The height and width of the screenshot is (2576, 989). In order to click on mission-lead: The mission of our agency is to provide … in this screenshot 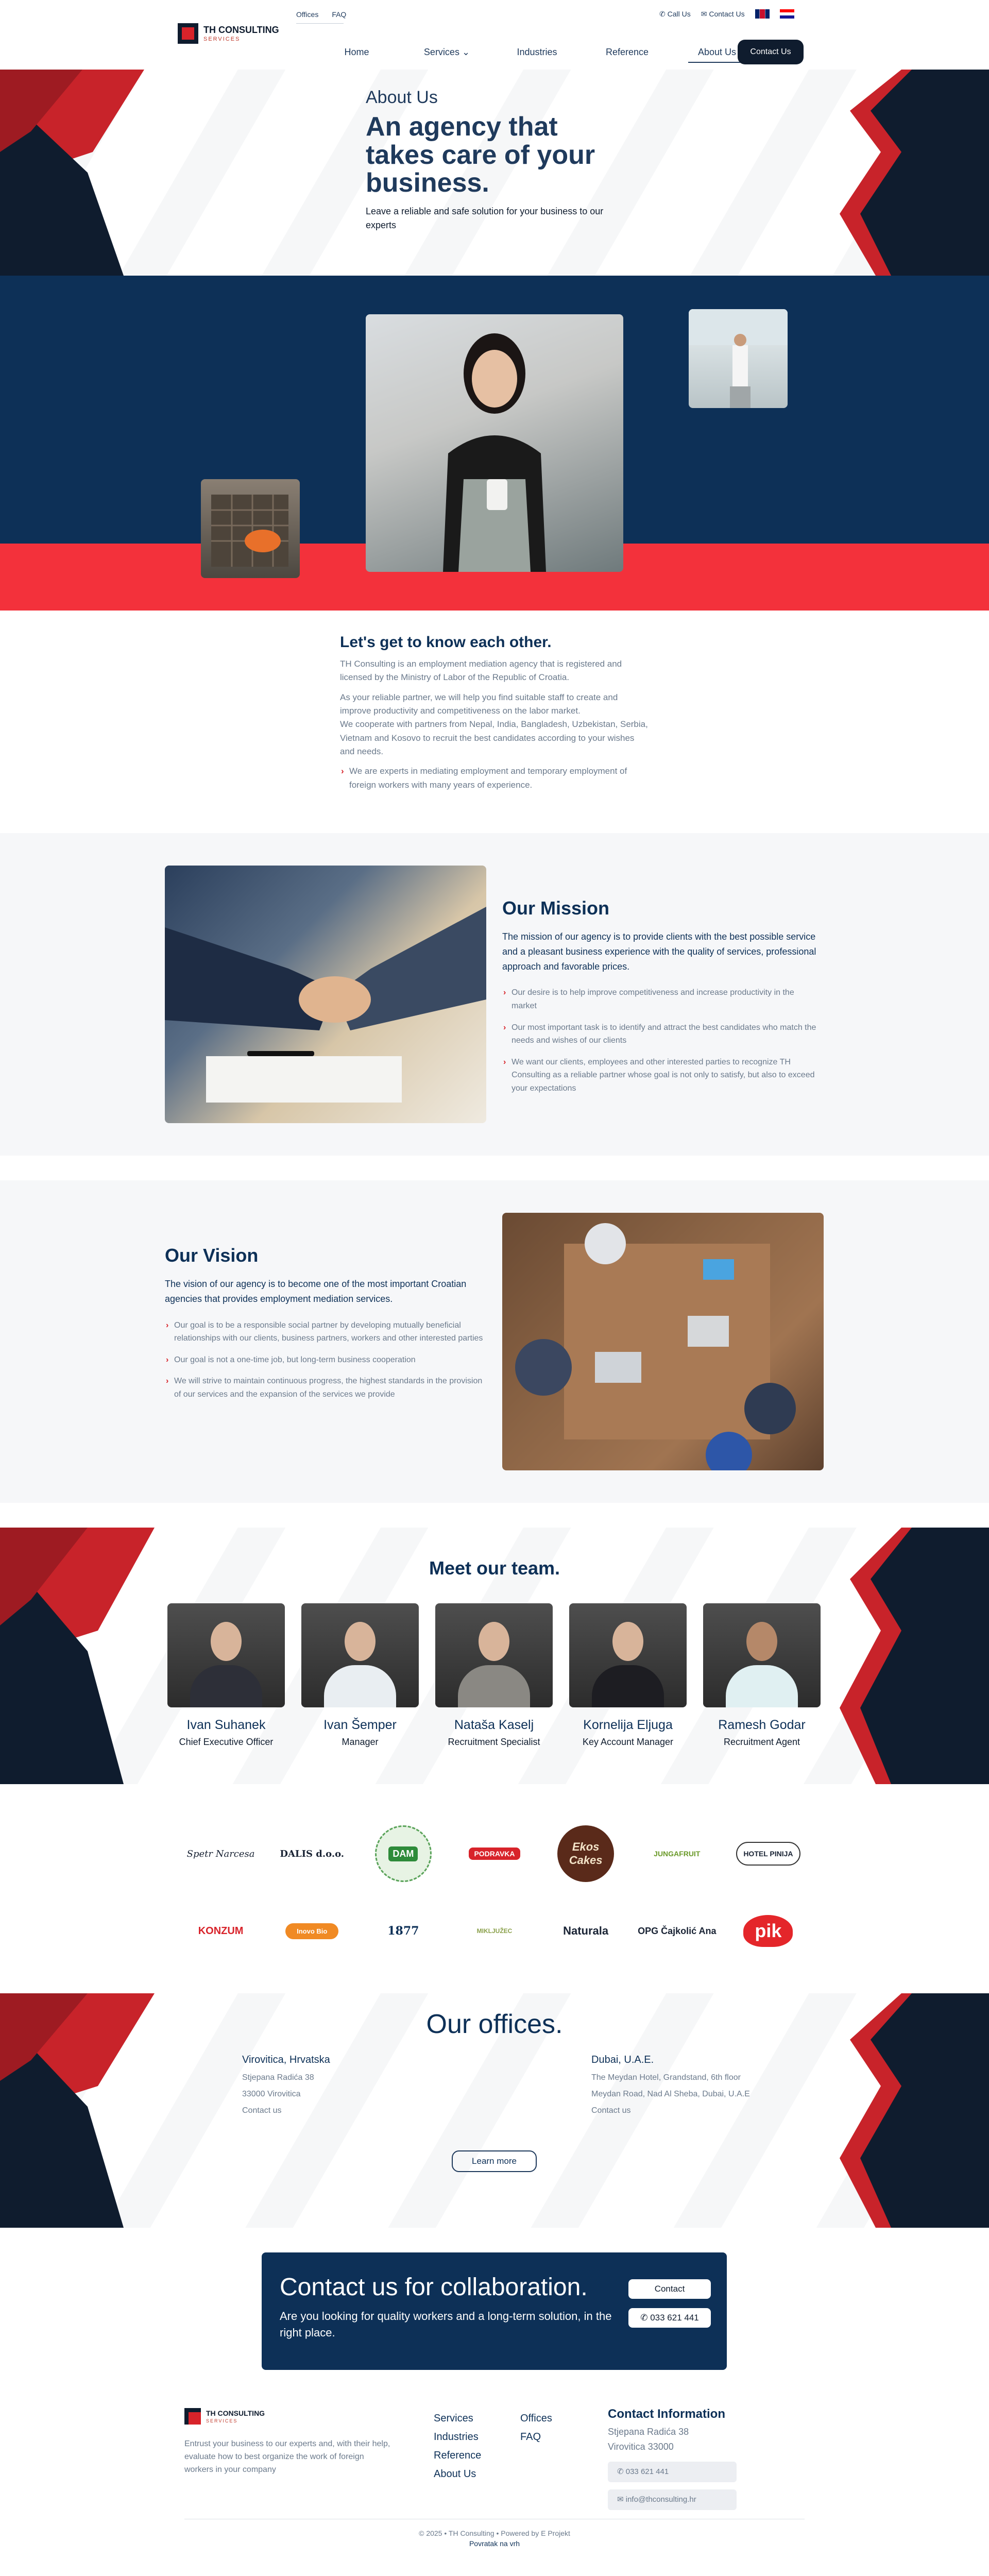, I will do `click(659, 951)`.